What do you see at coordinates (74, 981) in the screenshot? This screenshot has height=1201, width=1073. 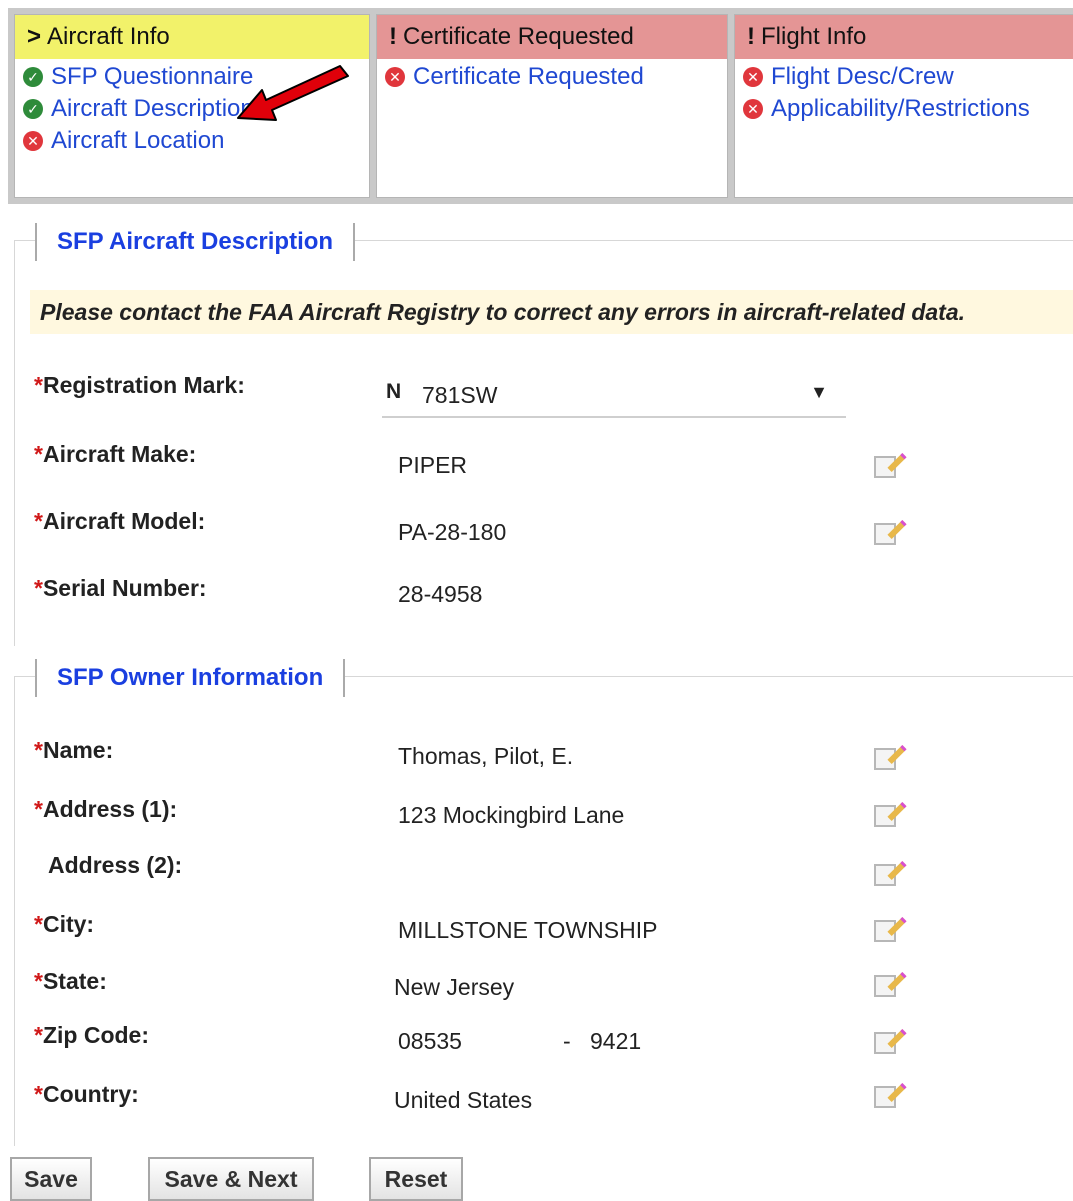 I see `label-text: State:` at bounding box center [74, 981].